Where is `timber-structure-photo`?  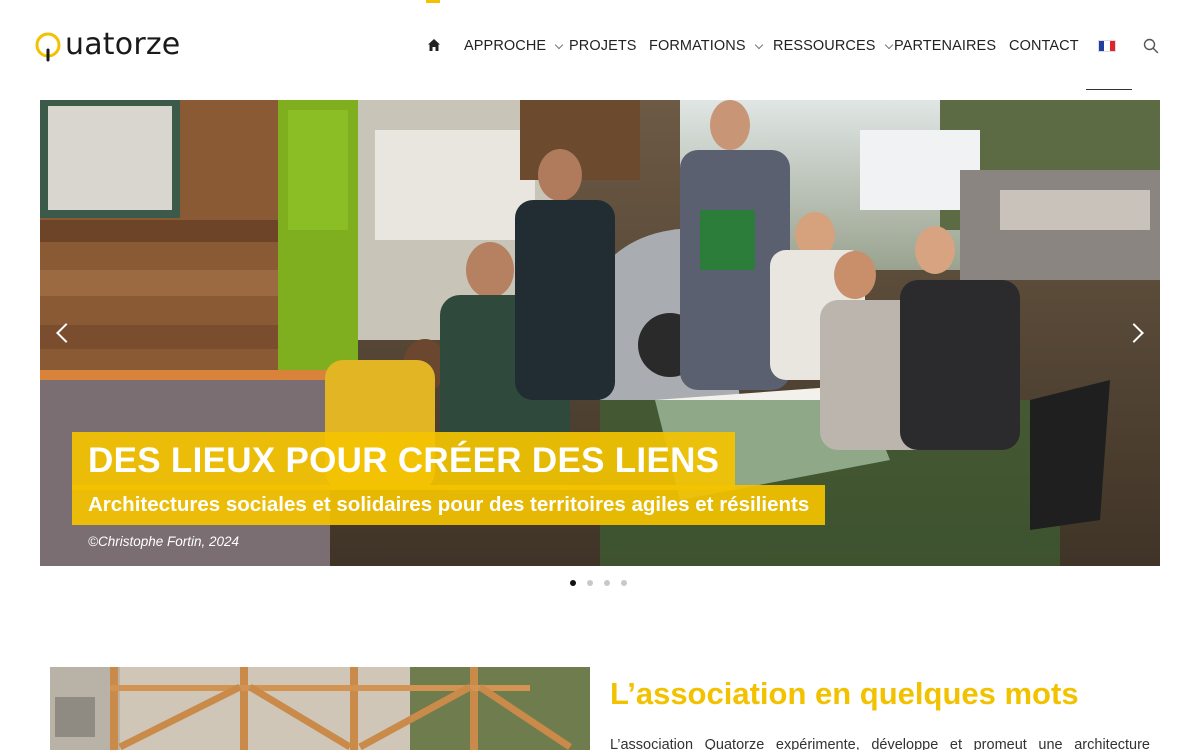
timber-structure-photo is located at coordinates (320, 708).